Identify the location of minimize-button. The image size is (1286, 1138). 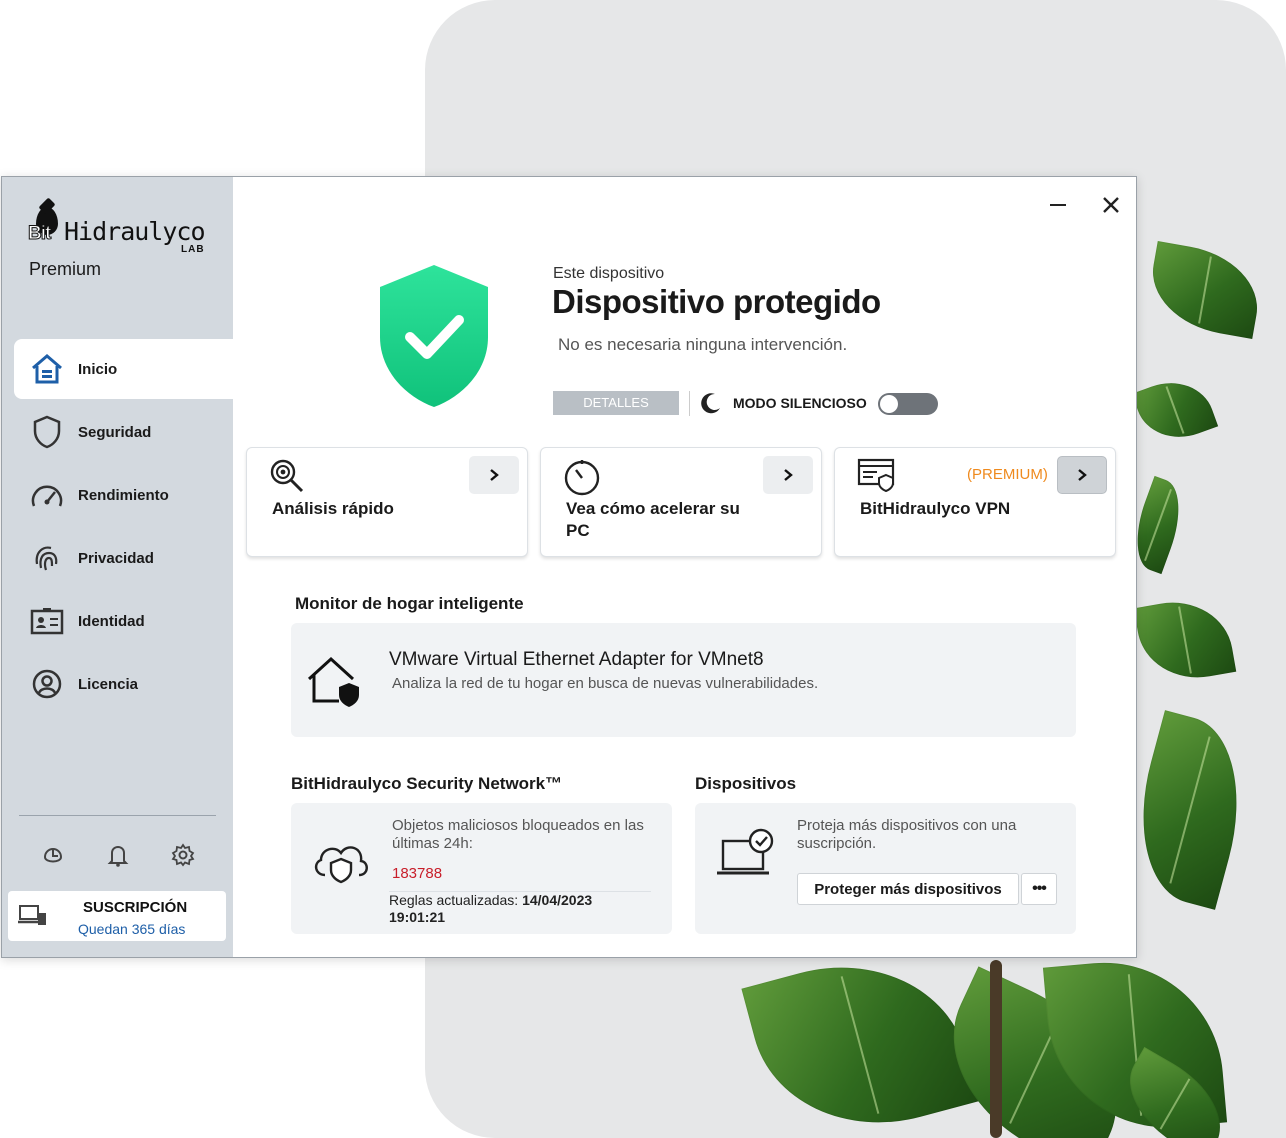
(1058, 205).